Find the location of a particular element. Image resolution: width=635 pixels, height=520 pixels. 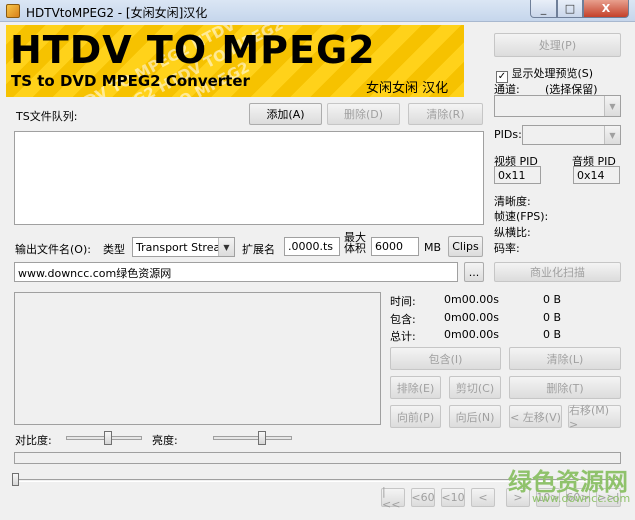

ts-file-queue-list is located at coordinates (249, 178).